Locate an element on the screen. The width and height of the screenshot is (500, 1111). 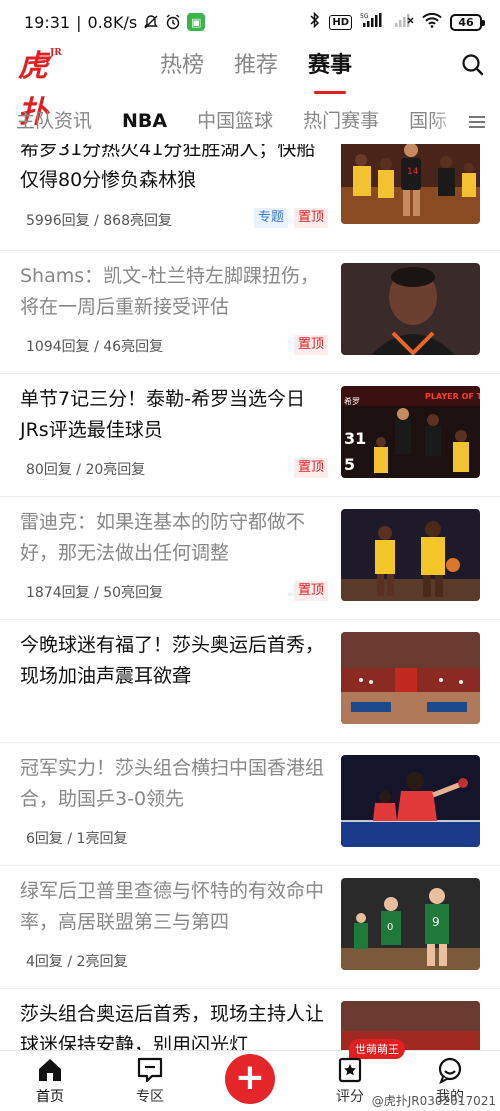
category-menu-button is located at coordinates (477, 122).